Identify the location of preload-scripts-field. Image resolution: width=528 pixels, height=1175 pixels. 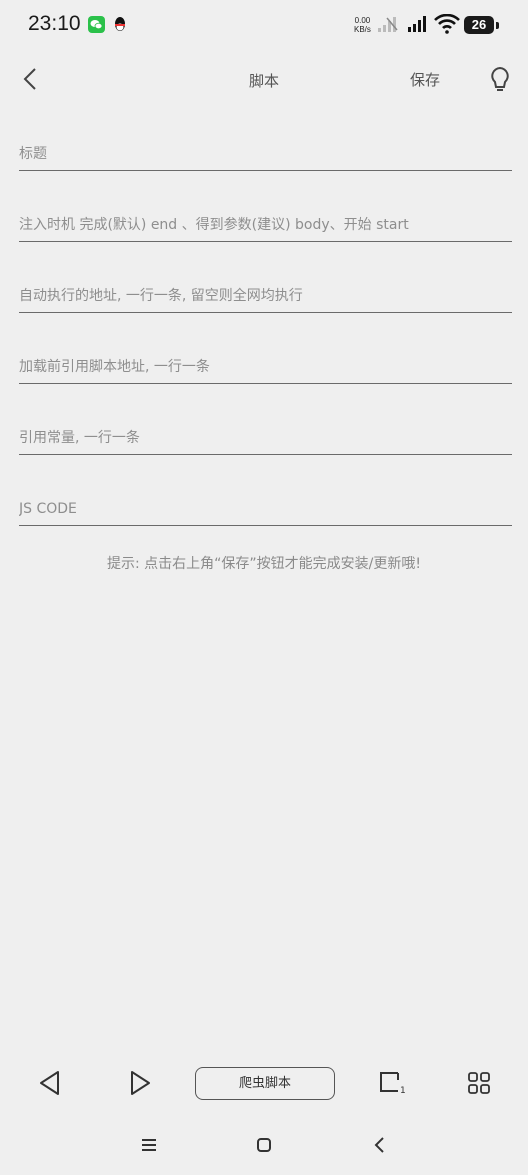
(265, 368).